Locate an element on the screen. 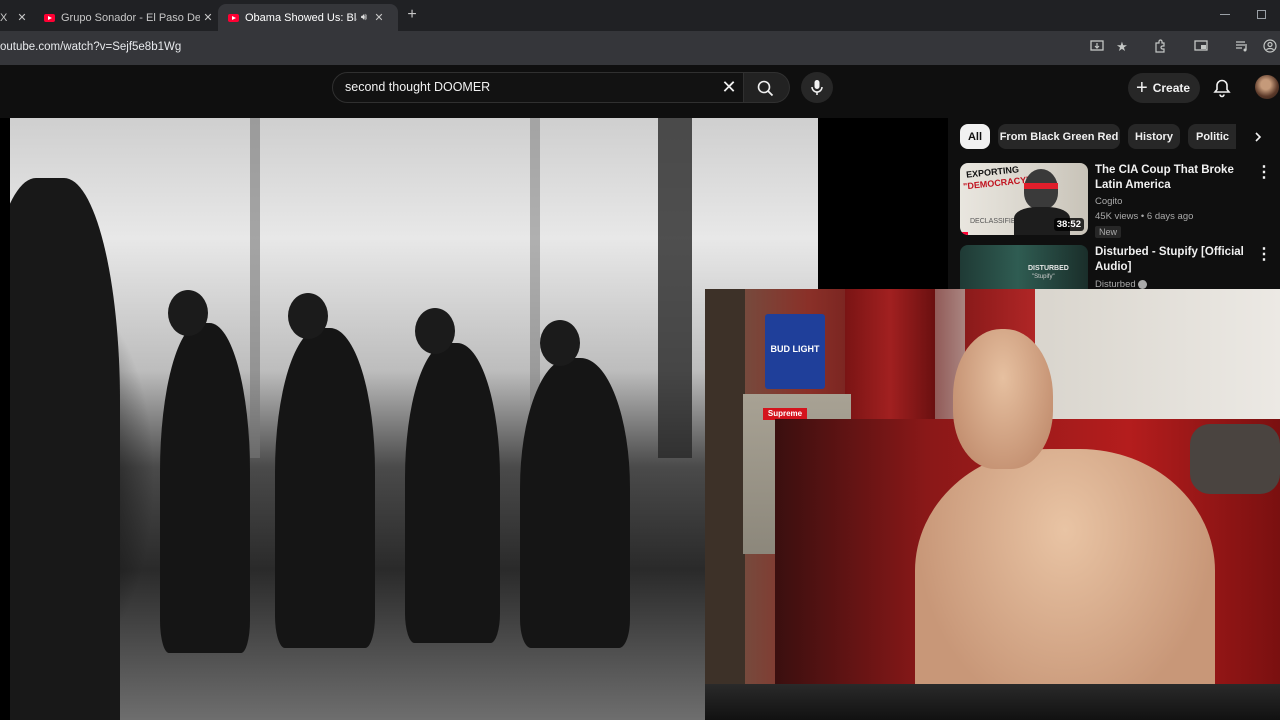 Image resolution: width=1280 pixels, height=720 pixels. chevron-right-icon is located at coordinates (1258, 137).